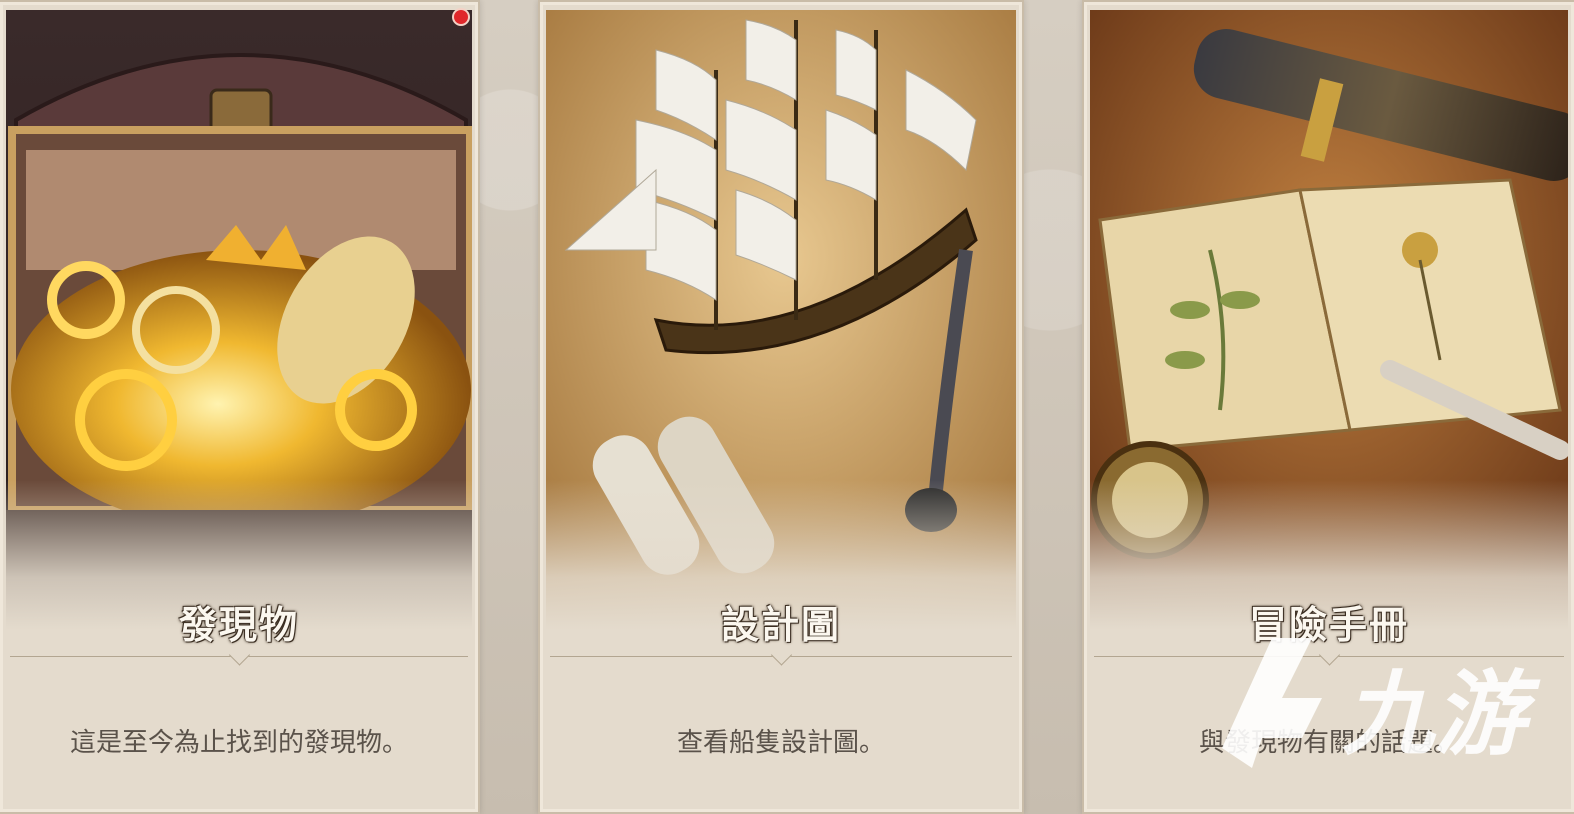 This screenshot has width=1574, height=814. I want to click on card-title: 發現物, so click(238, 625).